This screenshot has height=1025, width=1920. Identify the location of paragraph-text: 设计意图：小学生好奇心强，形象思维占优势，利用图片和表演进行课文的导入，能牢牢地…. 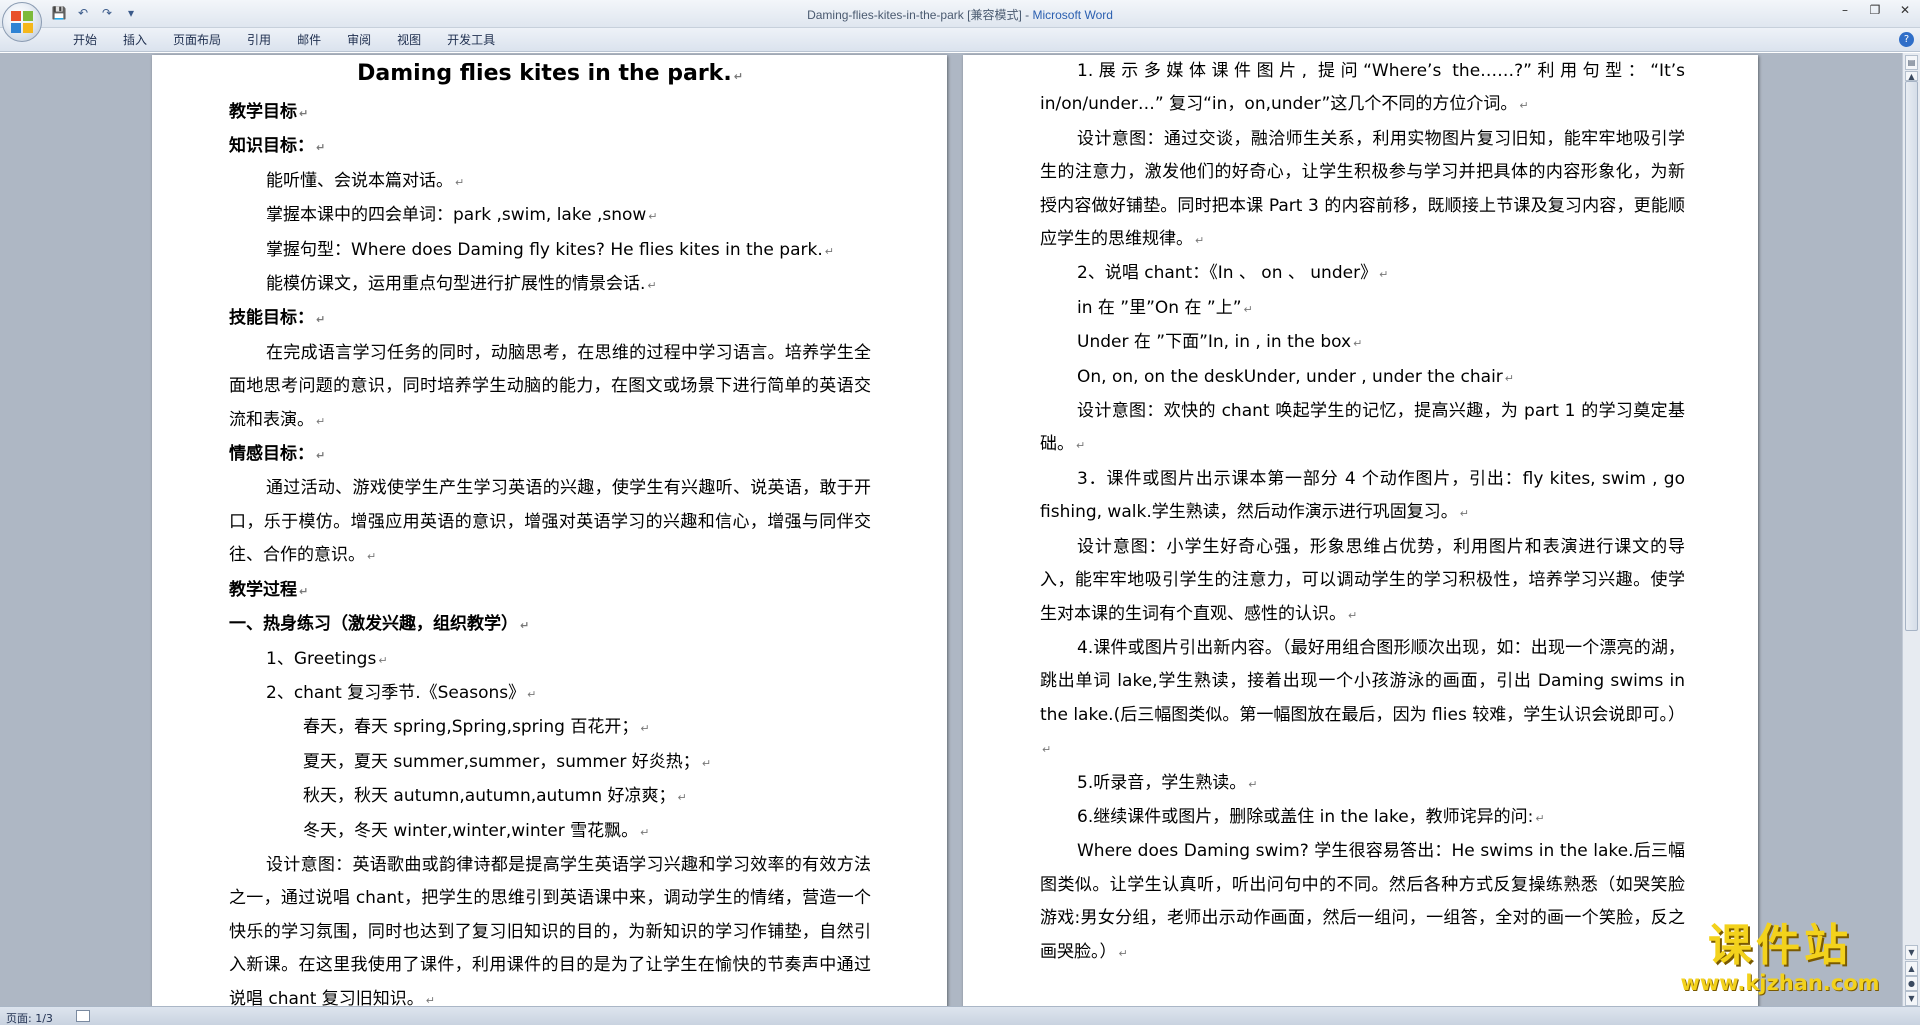
(1362, 580).